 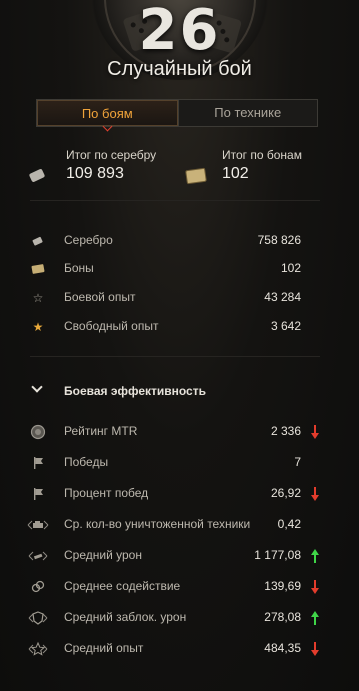 I want to click on stat-value: 0,42, so click(x=289, y=524).